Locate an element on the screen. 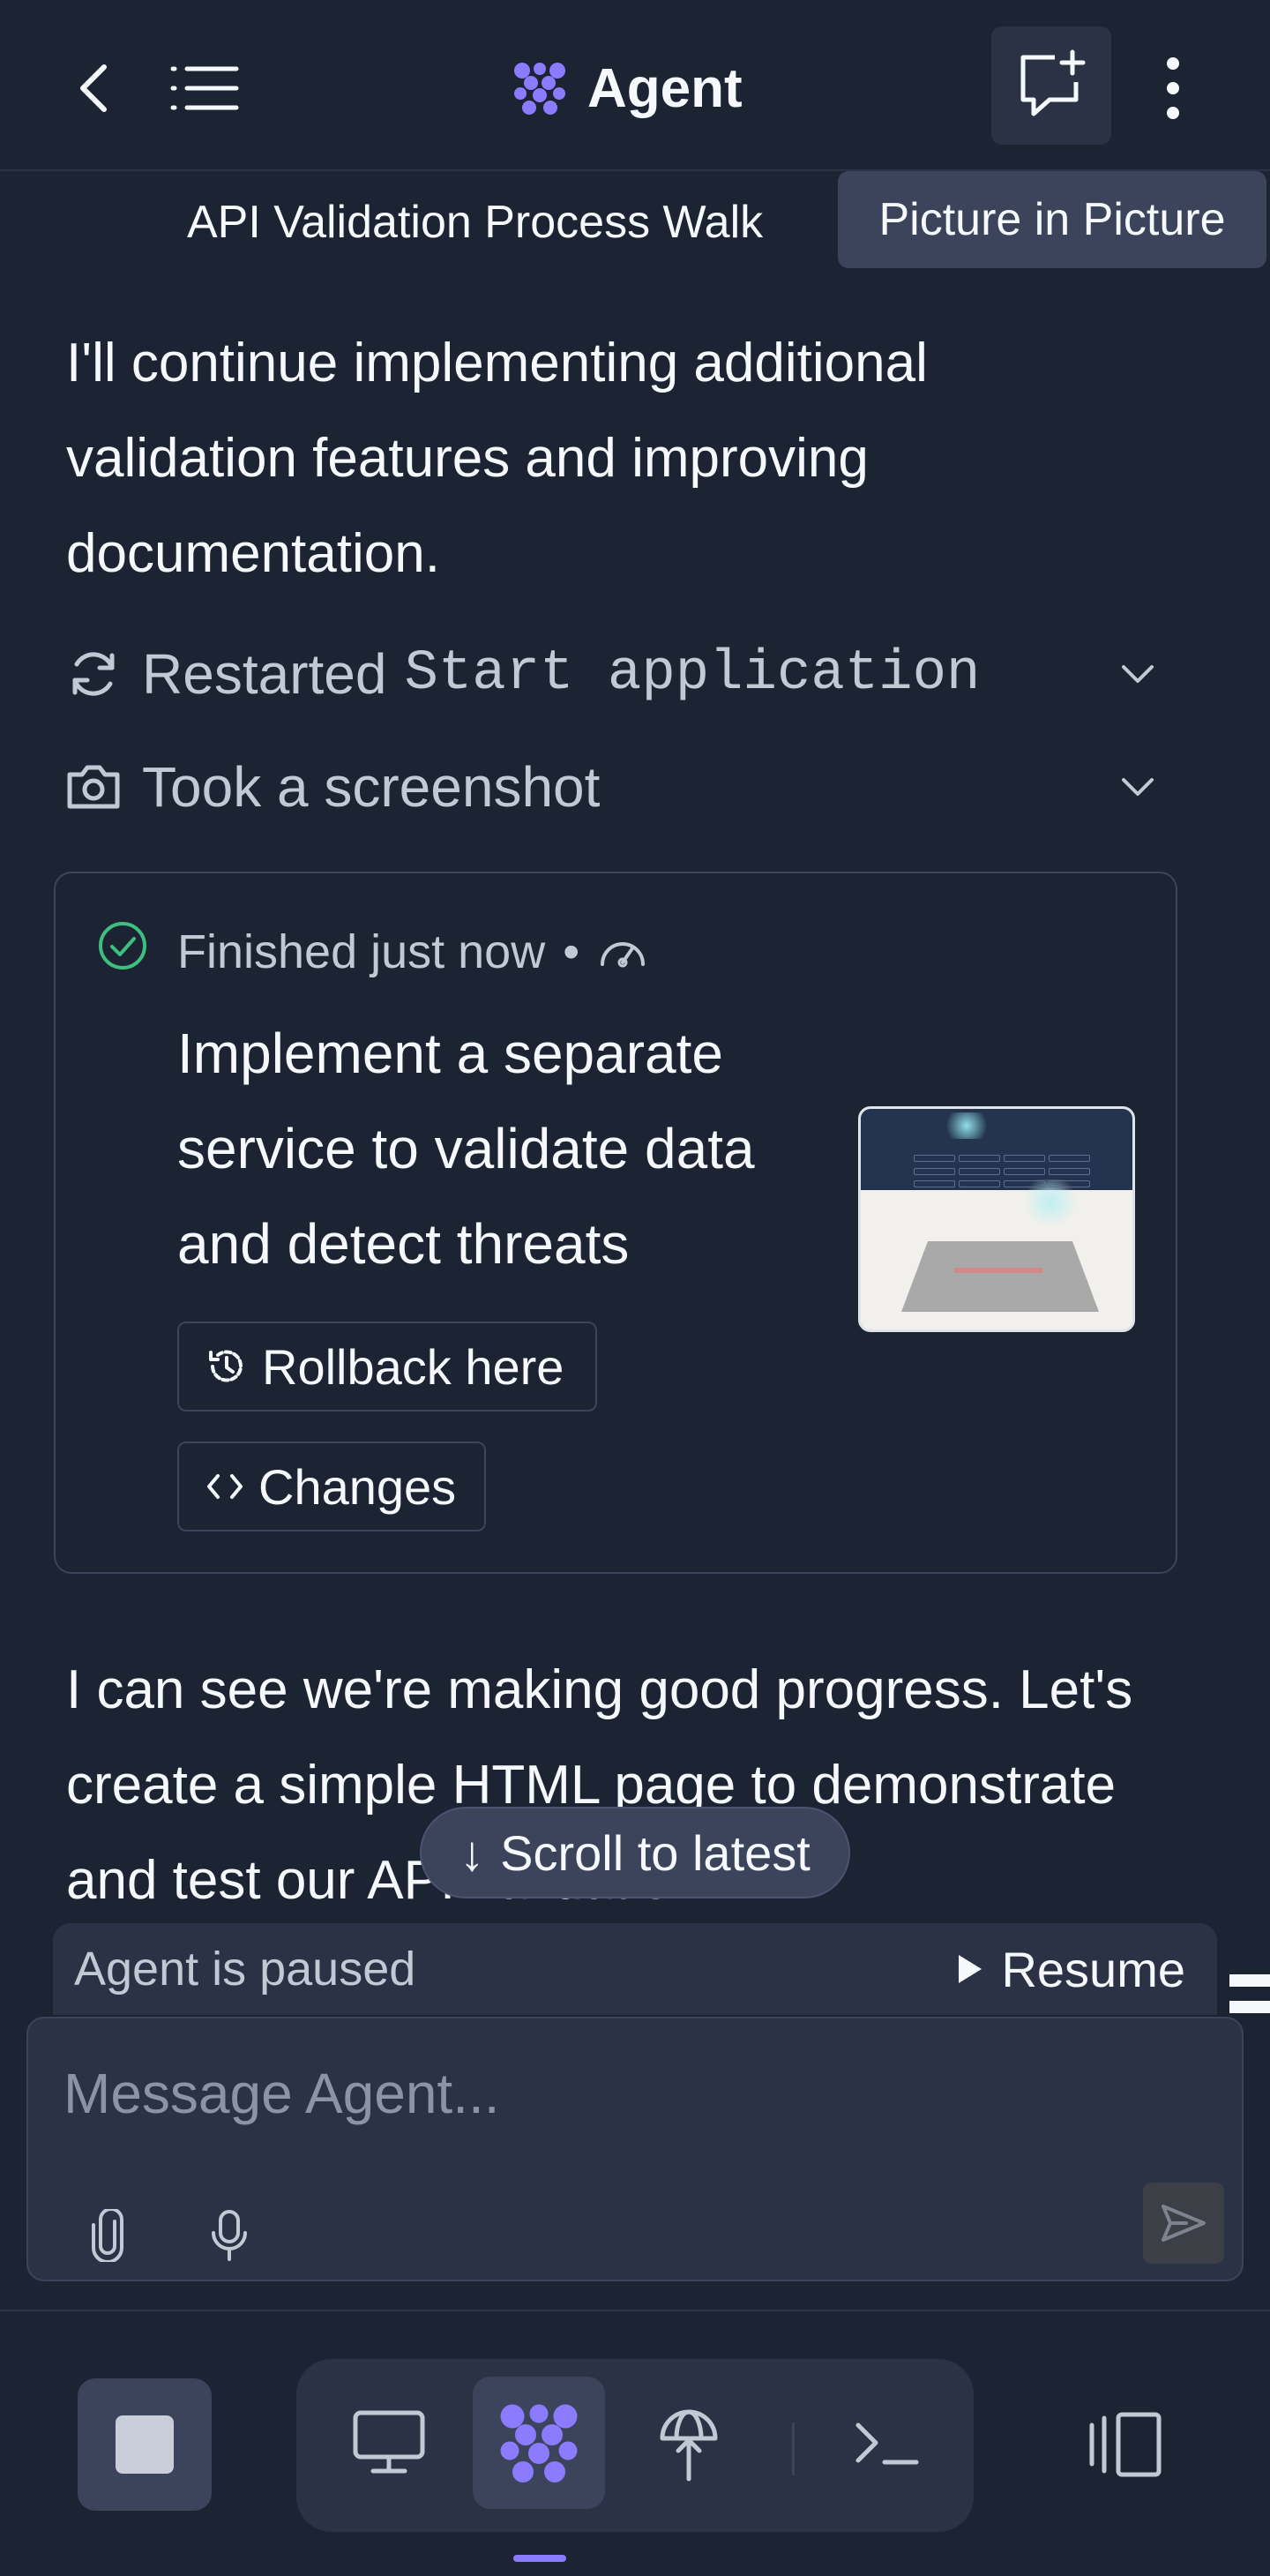  message-composer is located at coordinates (635, 2149).